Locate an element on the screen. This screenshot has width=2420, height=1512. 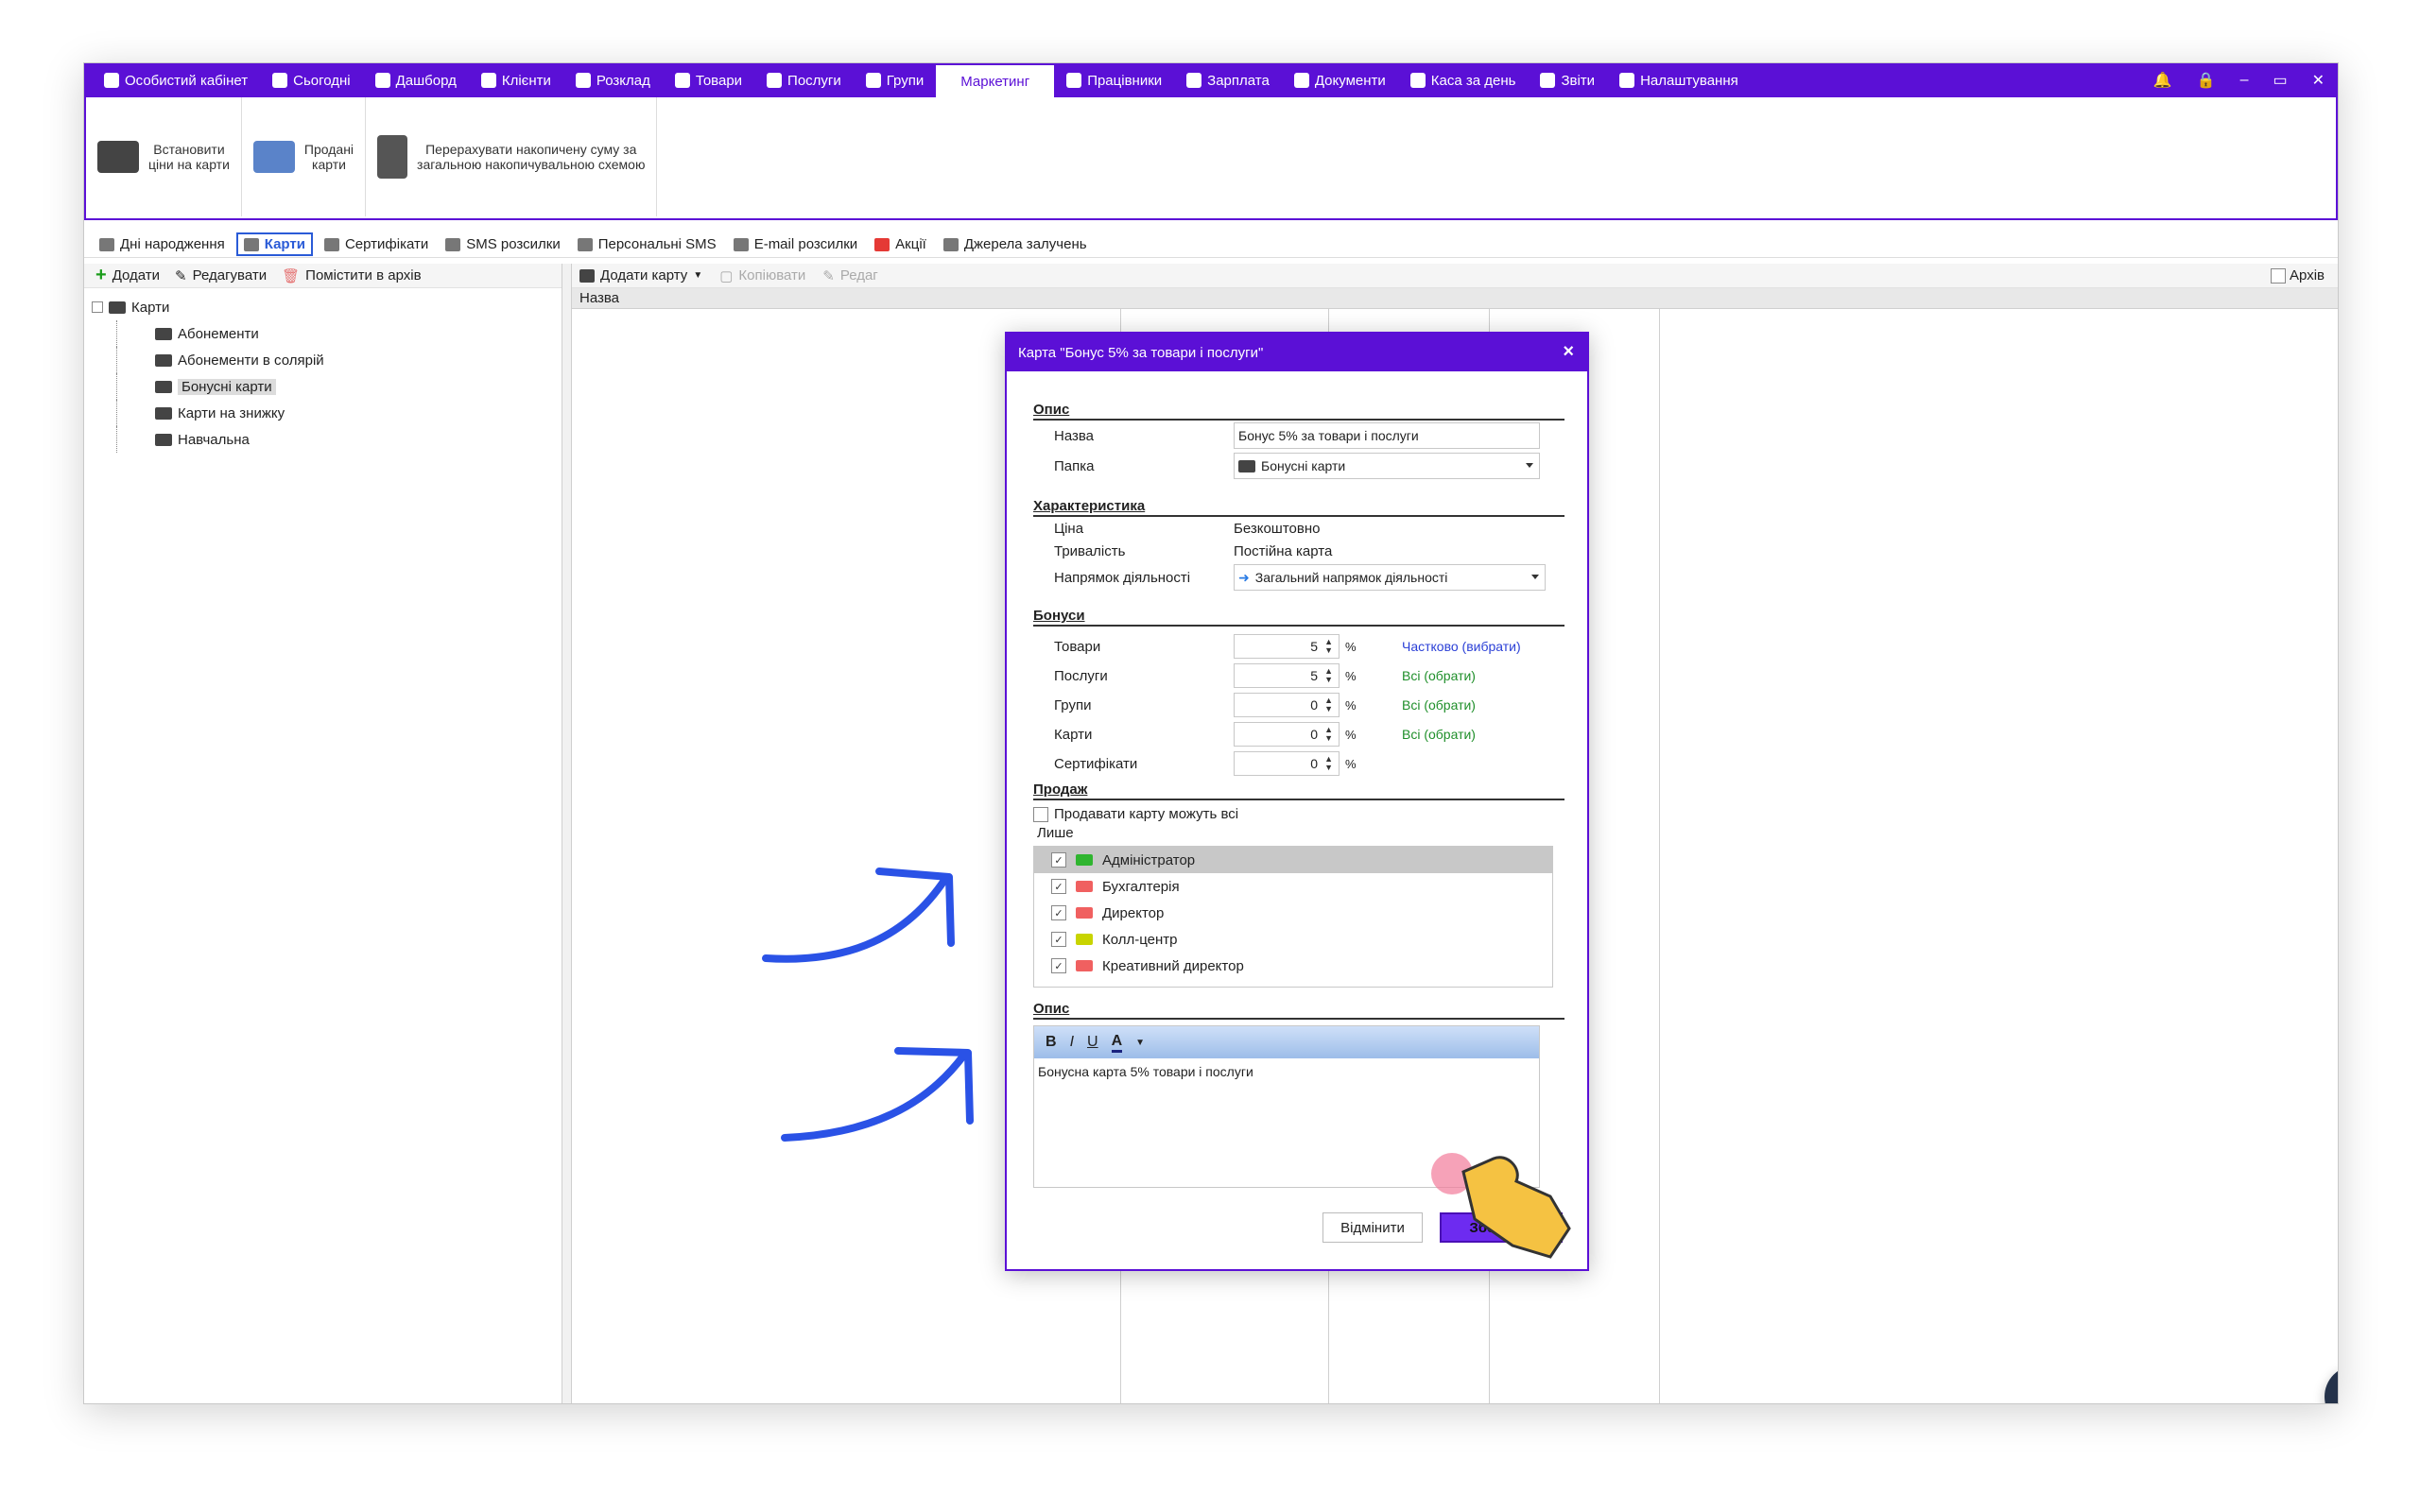
folder-icon is located at coordinates (163, 386).